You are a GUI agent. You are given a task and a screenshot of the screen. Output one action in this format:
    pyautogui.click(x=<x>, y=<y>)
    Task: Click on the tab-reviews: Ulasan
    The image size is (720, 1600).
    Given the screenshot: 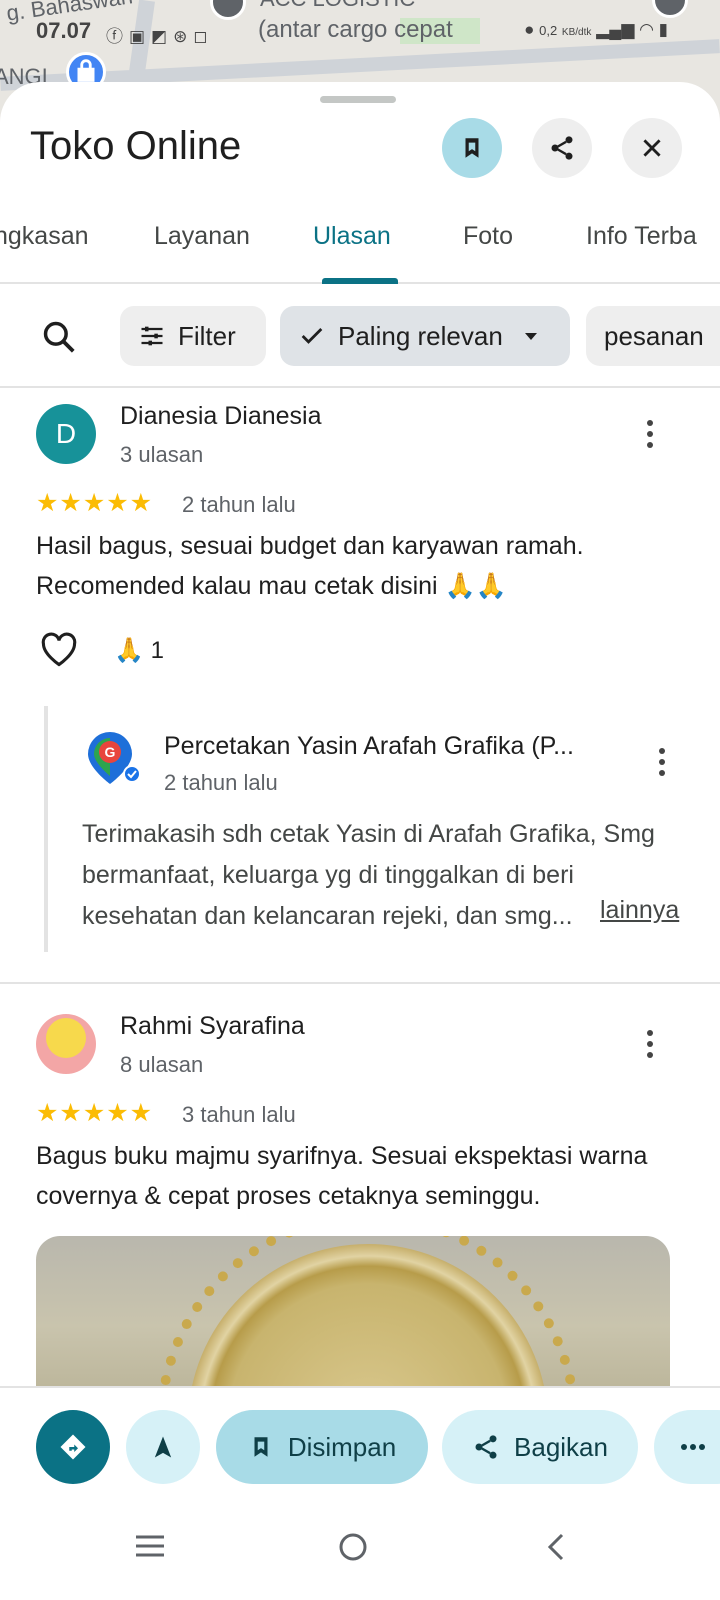 What is the action you would take?
    pyautogui.click(x=352, y=236)
    